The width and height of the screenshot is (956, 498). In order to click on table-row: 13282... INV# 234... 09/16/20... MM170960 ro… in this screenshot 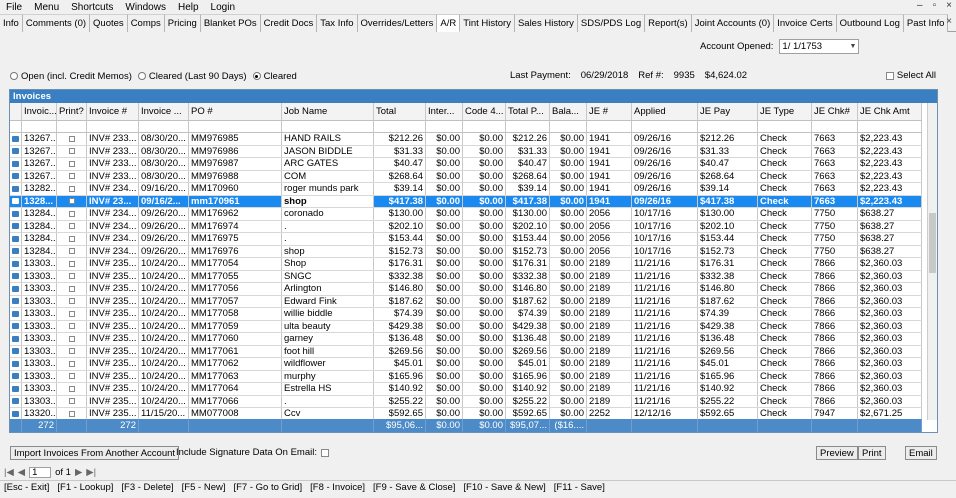, I will do `click(466, 189)`.